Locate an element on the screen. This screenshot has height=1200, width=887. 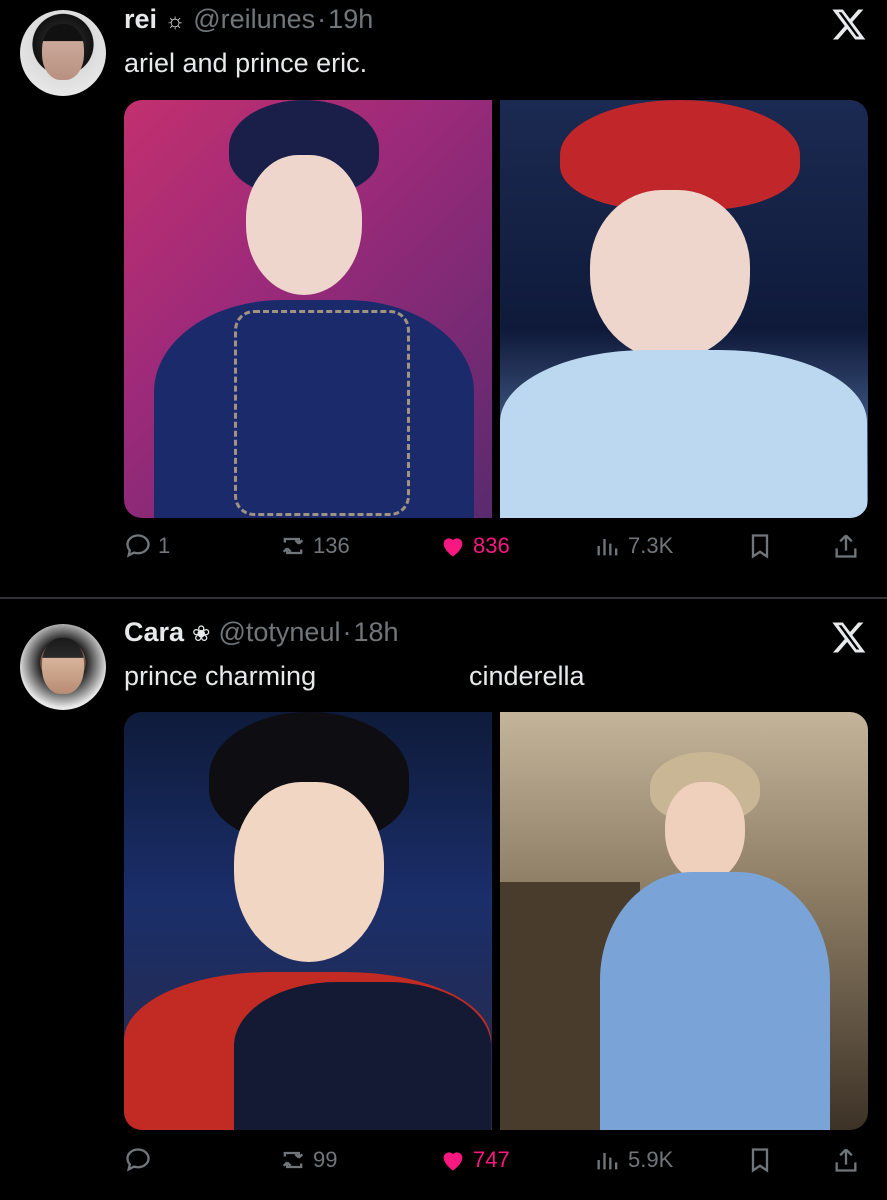
like-count: 836 is located at coordinates (491, 545).